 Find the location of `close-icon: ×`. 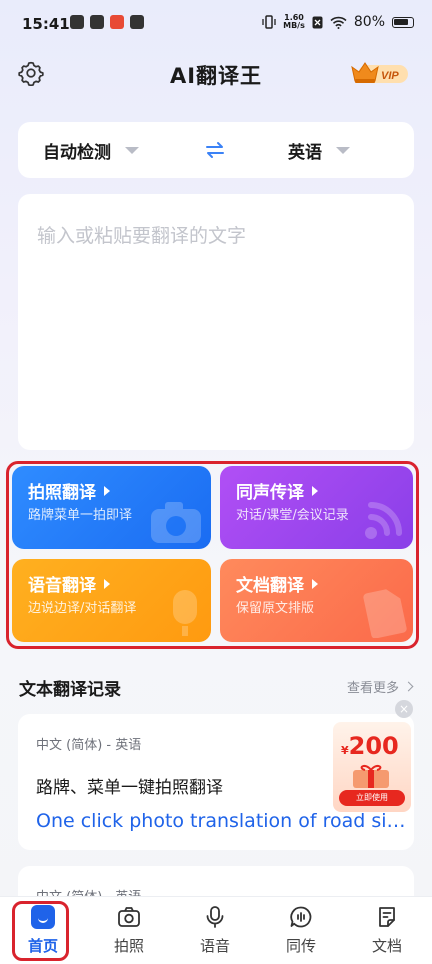

close-icon: × is located at coordinates (404, 709).